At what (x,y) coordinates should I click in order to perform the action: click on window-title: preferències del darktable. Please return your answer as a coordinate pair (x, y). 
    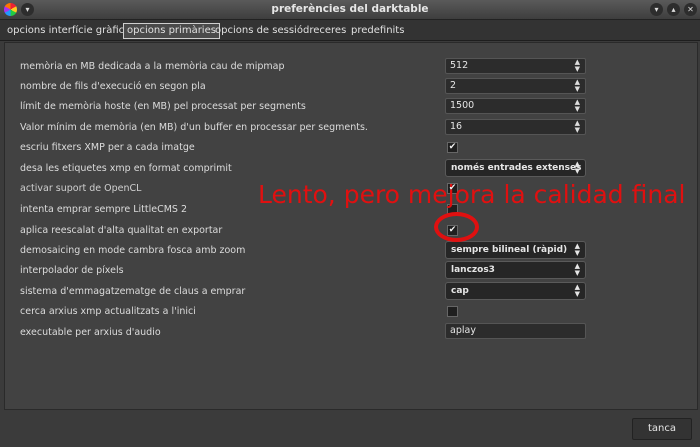
    Looking at the image, I should click on (350, 9).